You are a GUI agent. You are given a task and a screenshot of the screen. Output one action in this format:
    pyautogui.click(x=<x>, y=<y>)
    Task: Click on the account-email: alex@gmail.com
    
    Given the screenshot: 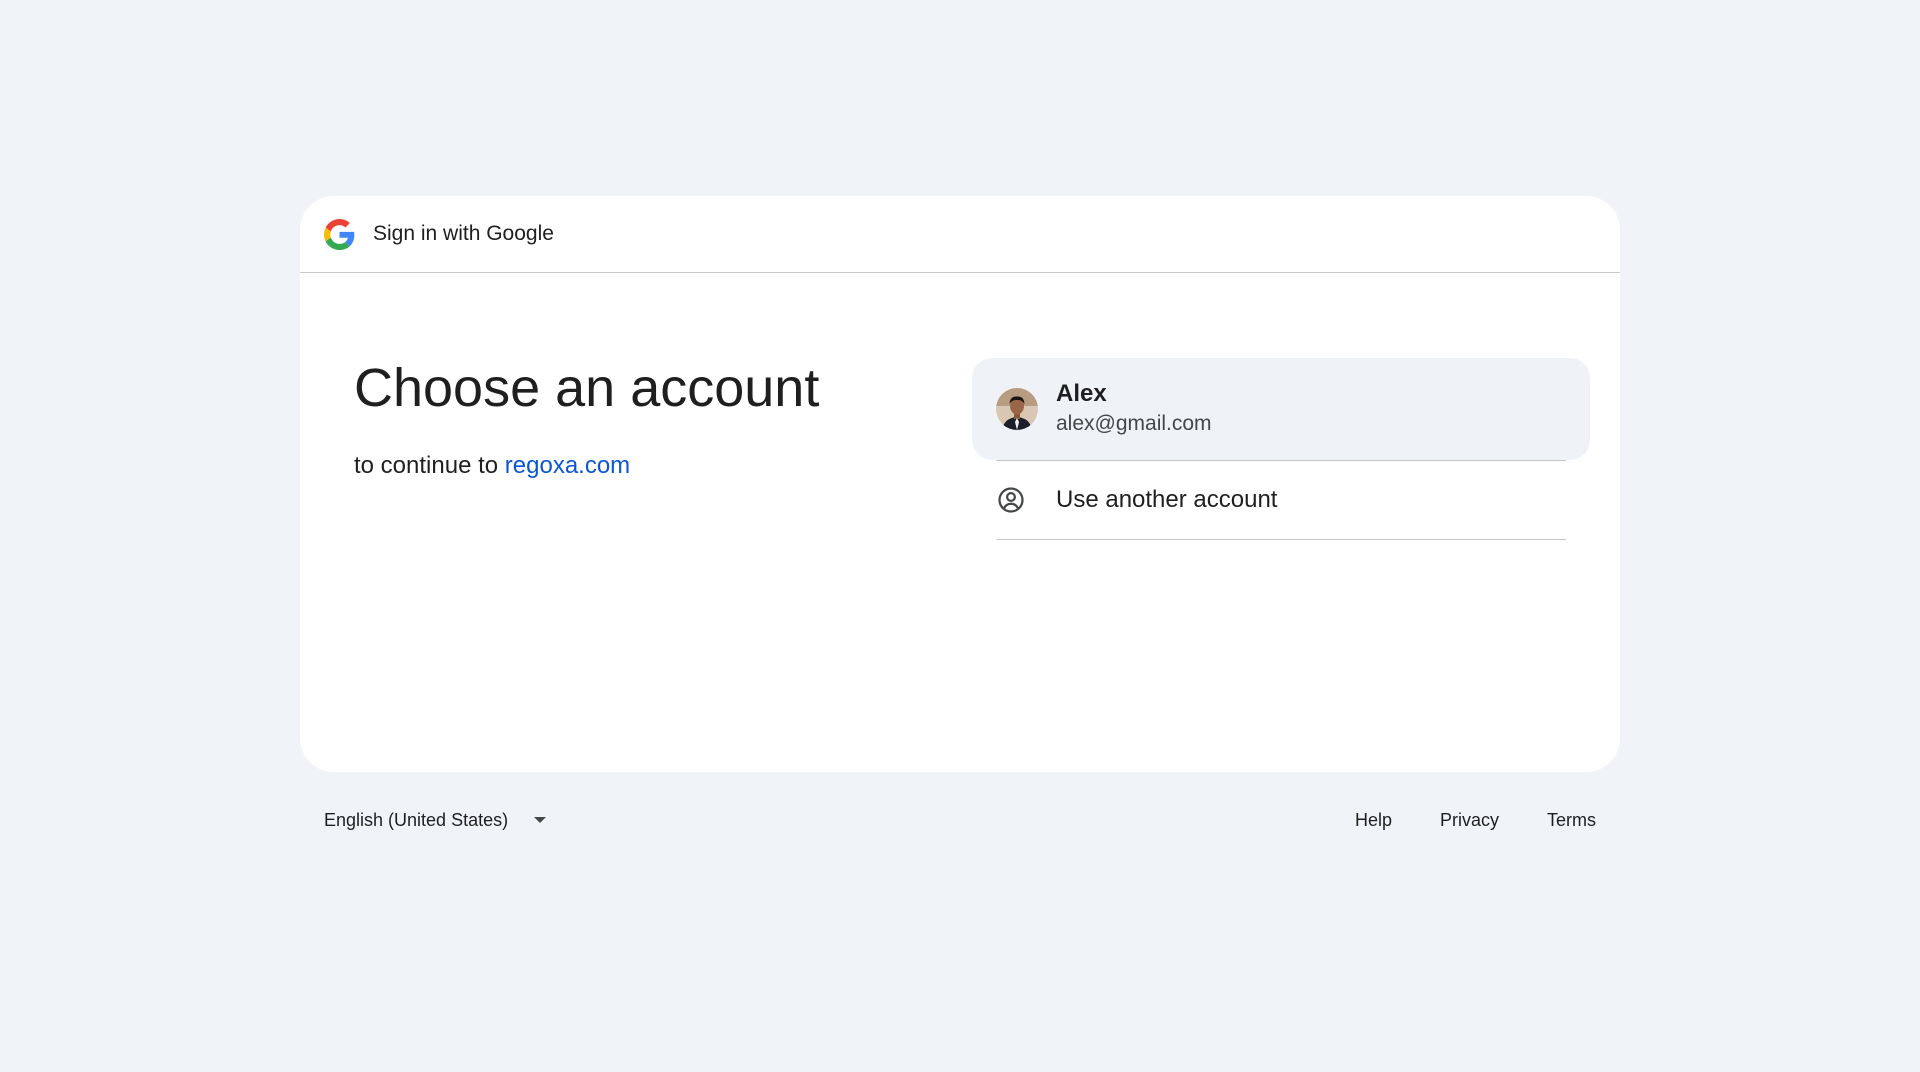 What is the action you would take?
    pyautogui.click(x=1134, y=423)
    